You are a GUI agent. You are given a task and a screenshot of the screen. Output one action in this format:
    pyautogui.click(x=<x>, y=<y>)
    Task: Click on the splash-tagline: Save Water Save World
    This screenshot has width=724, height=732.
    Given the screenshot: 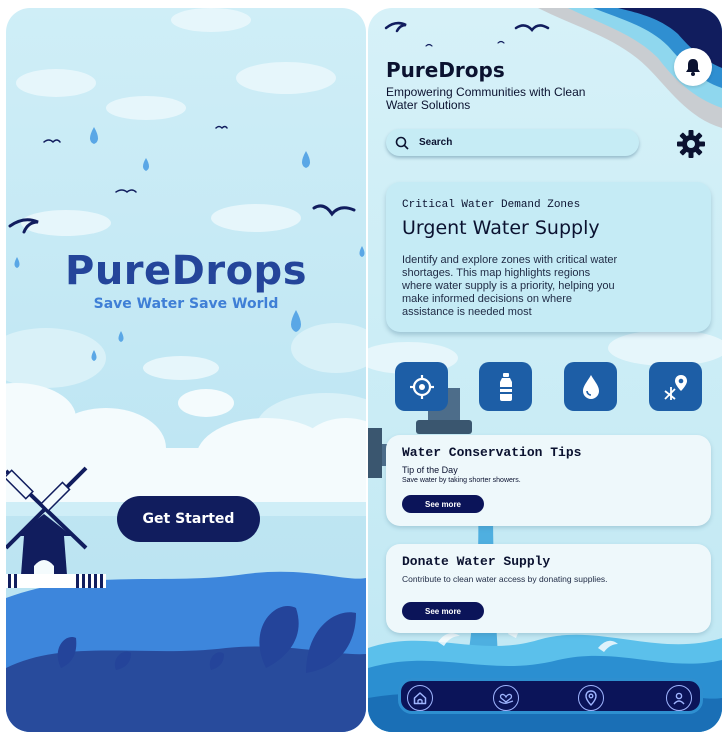 What is the action you would take?
    pyautogui.click(x=186, y=304)
    